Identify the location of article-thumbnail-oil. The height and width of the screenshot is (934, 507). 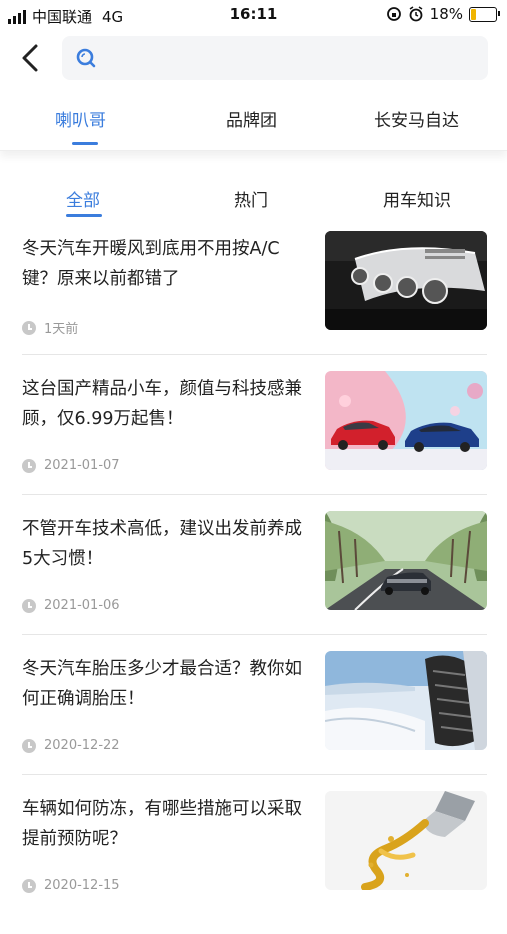
(406, 840).